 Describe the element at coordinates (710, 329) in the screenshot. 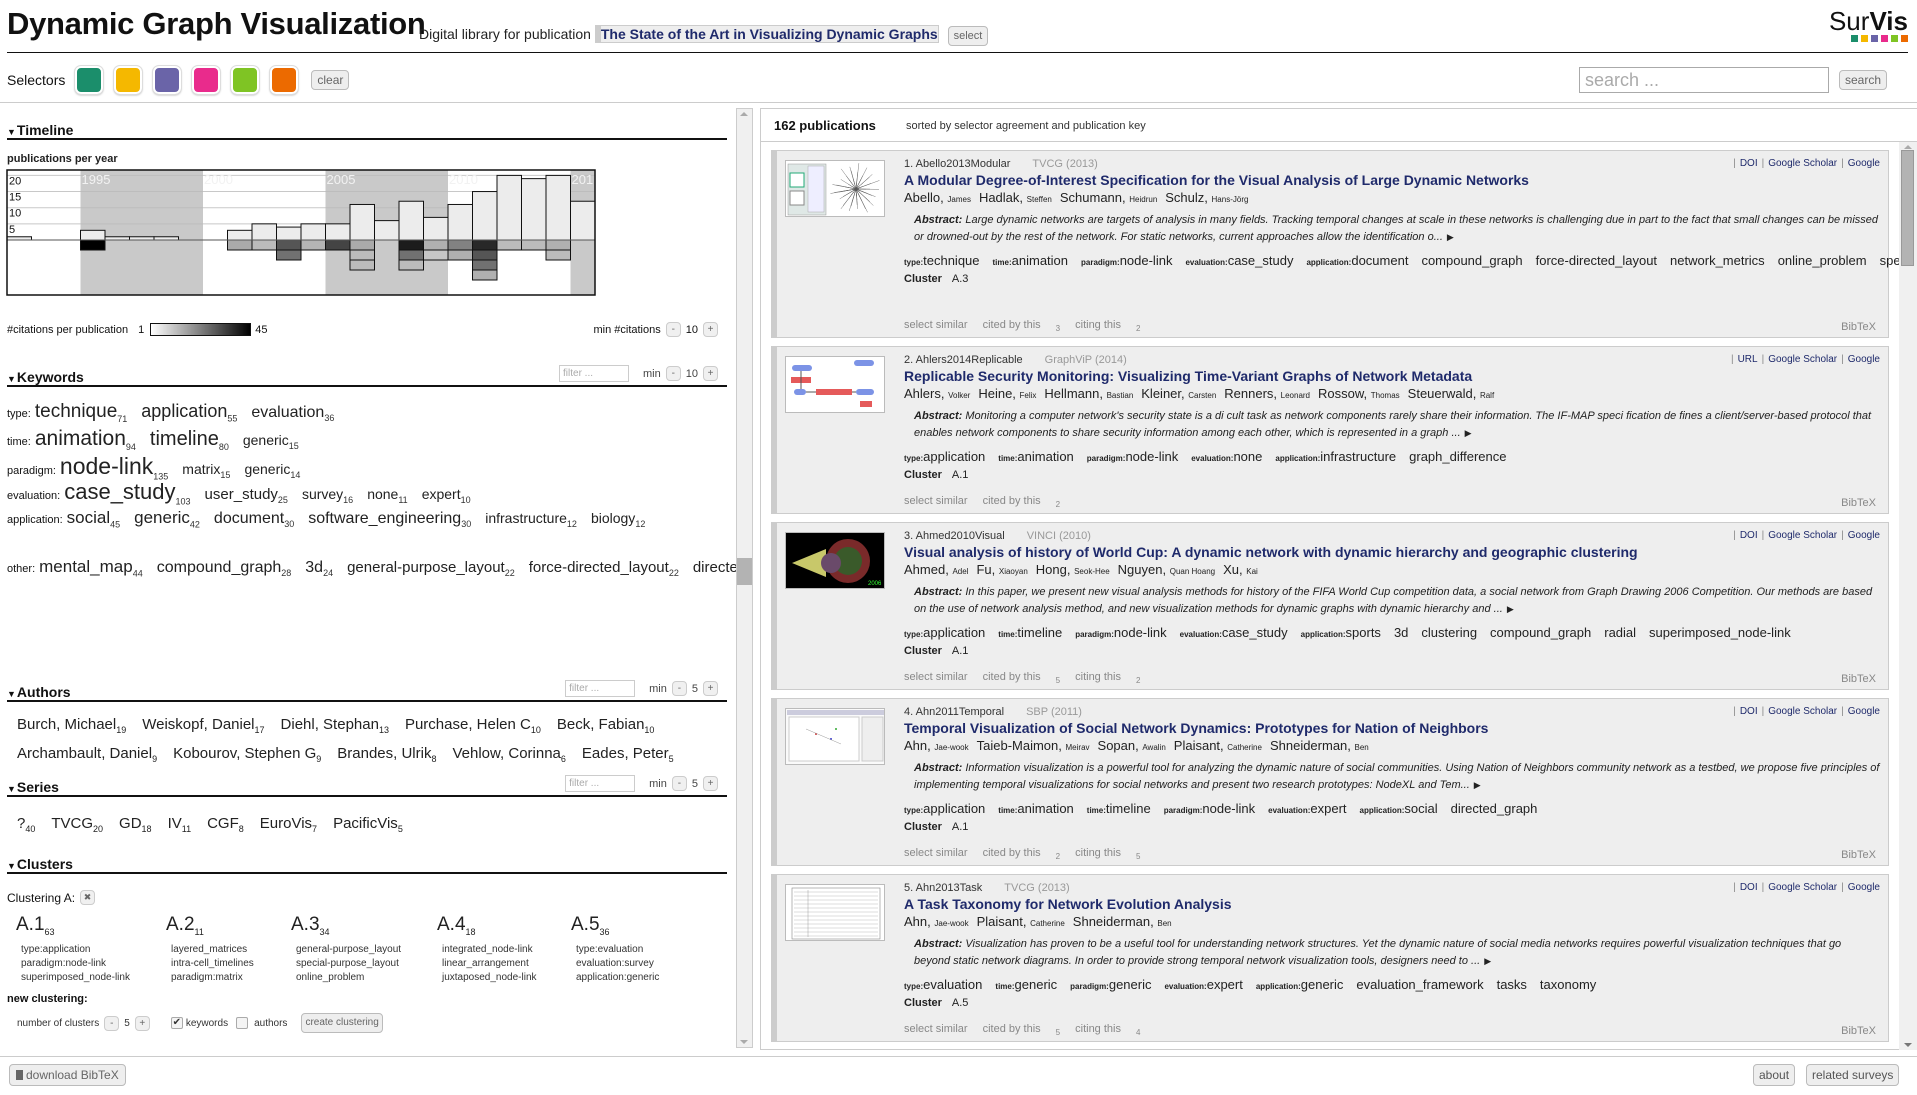

I see `min-citations-increase: +` at that location.